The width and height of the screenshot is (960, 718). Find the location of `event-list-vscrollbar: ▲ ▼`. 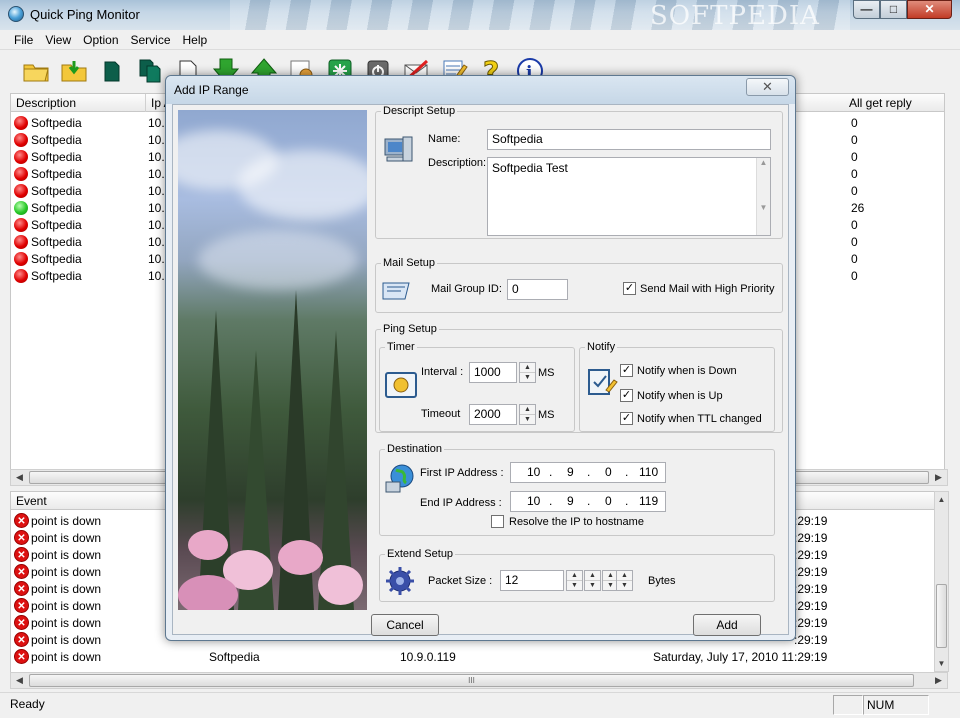

event-list-vscrollbar: ▲ ▼ is located at coordinates (941, 581).